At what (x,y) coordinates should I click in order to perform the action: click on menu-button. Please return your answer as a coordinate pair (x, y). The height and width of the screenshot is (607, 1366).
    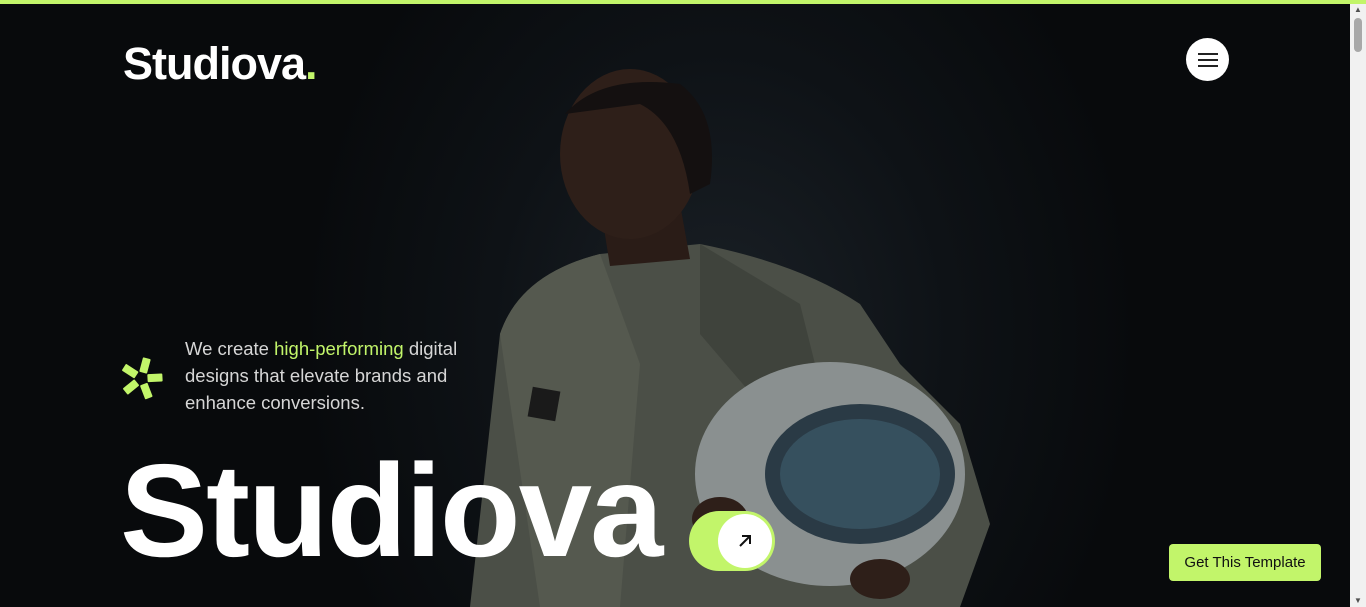
    Looking at the image, I should click on (1207, 59).